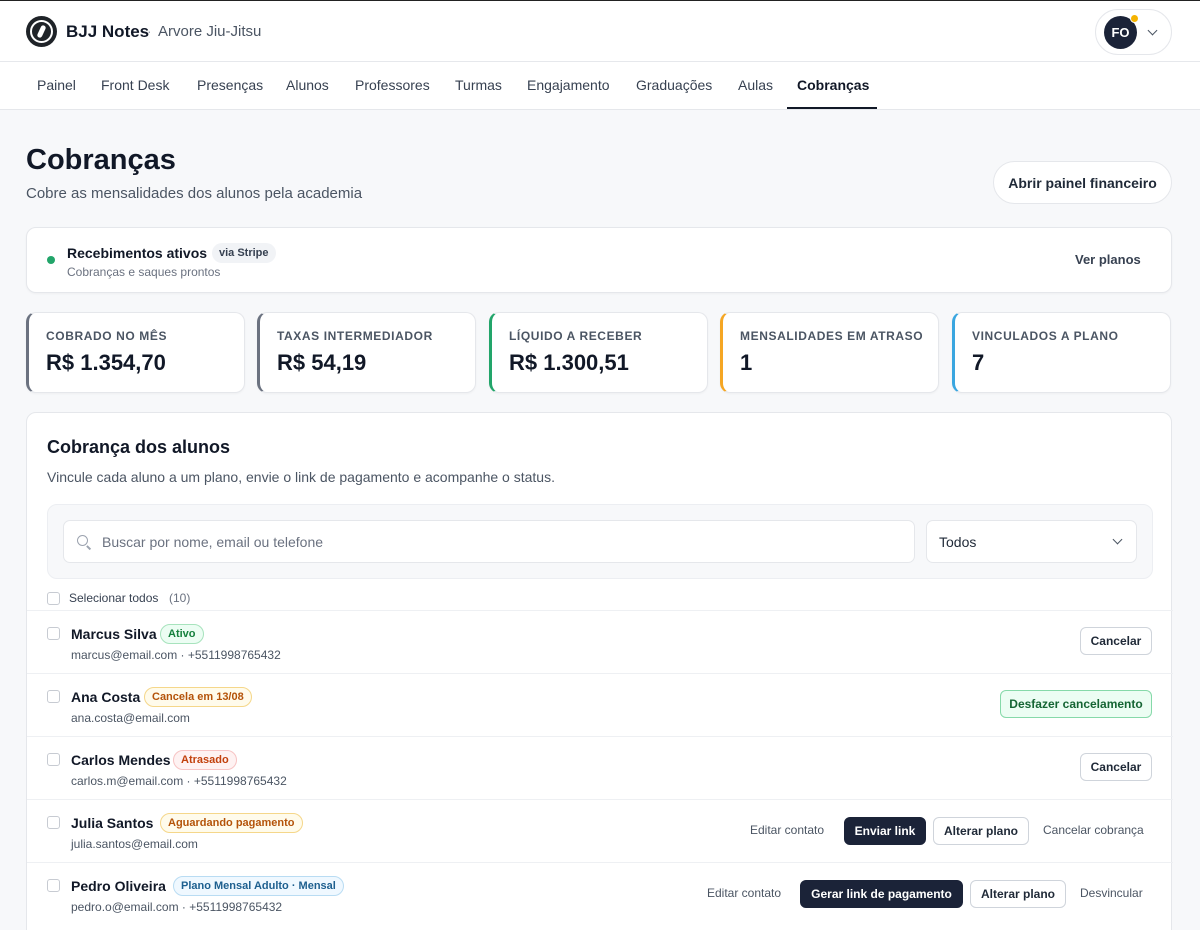  I want to click on generate-payment-link-button: Gerar link de pagamento, so click(881, 894).